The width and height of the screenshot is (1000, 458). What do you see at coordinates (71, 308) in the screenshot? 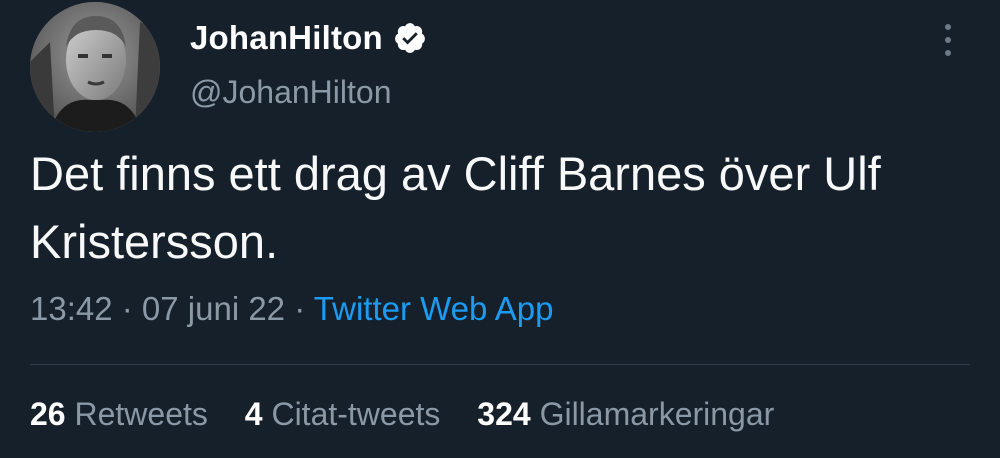
I see `tweet-time: 13:42` at bounding box center [71, 308].